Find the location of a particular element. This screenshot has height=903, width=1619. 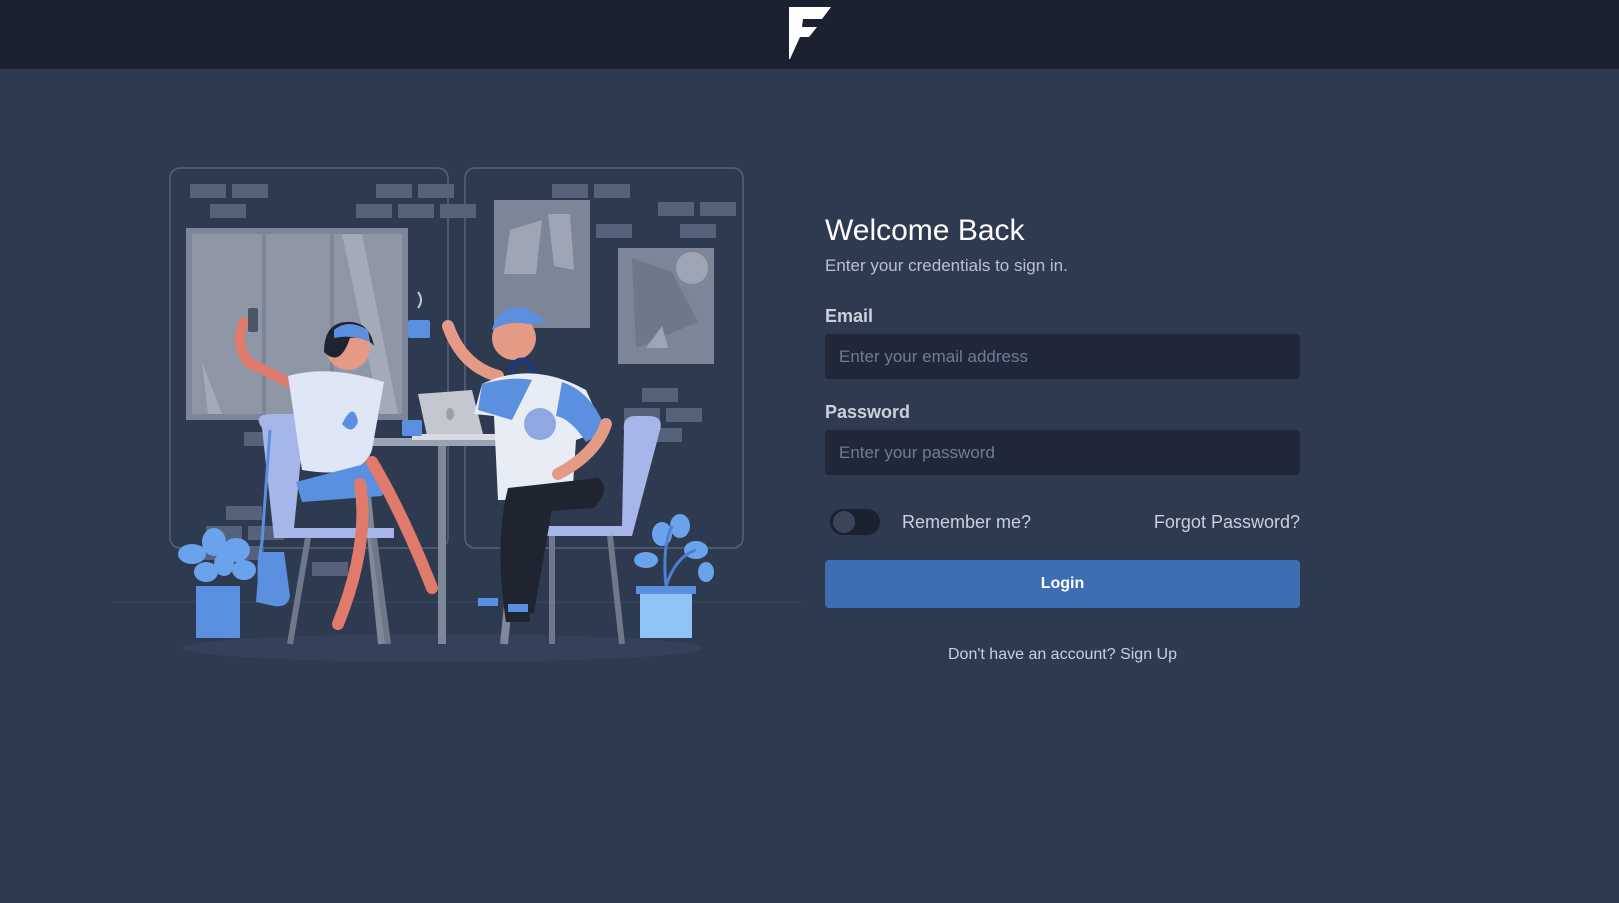

email-field is located at coordinates (1062, 356).